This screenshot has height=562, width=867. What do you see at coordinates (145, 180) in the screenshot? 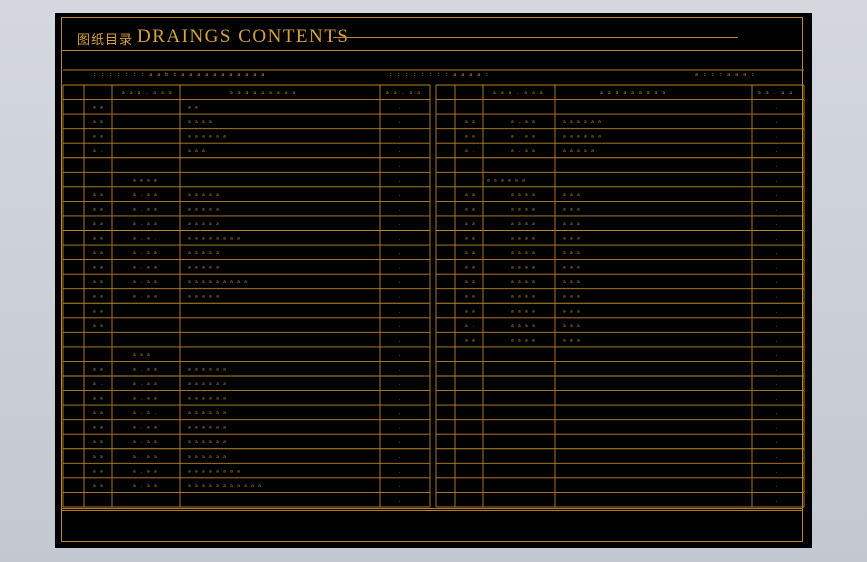
I see `left-row-code: a a a a` at bounding box center [145, 180].